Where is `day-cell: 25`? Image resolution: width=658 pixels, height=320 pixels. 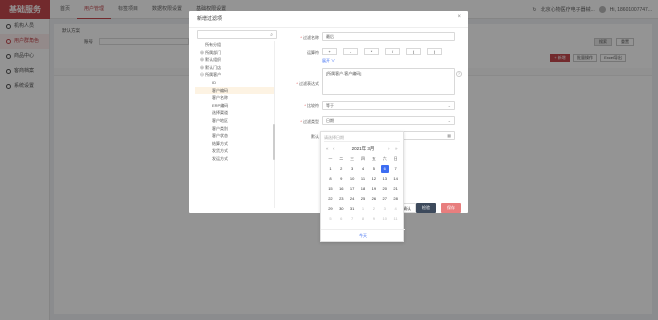 day-cell: 25 is located at coordinates (363, 200).